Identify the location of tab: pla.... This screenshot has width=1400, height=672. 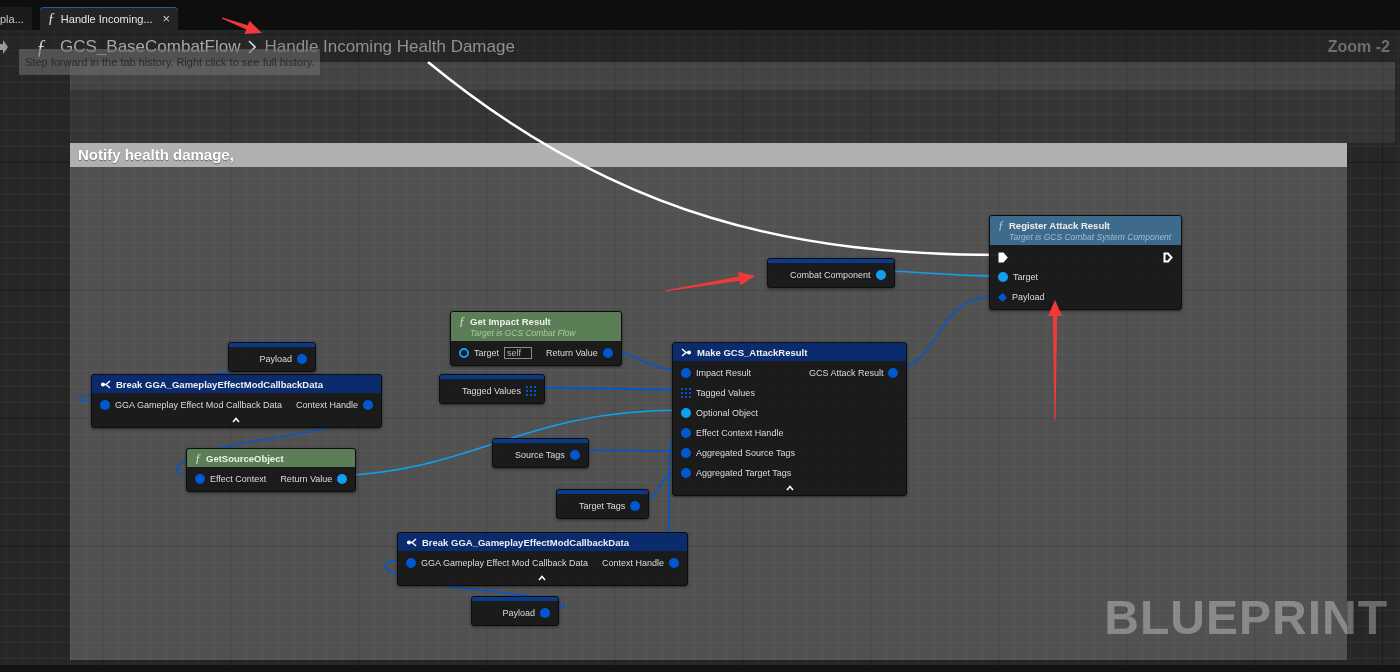
(16, 18).